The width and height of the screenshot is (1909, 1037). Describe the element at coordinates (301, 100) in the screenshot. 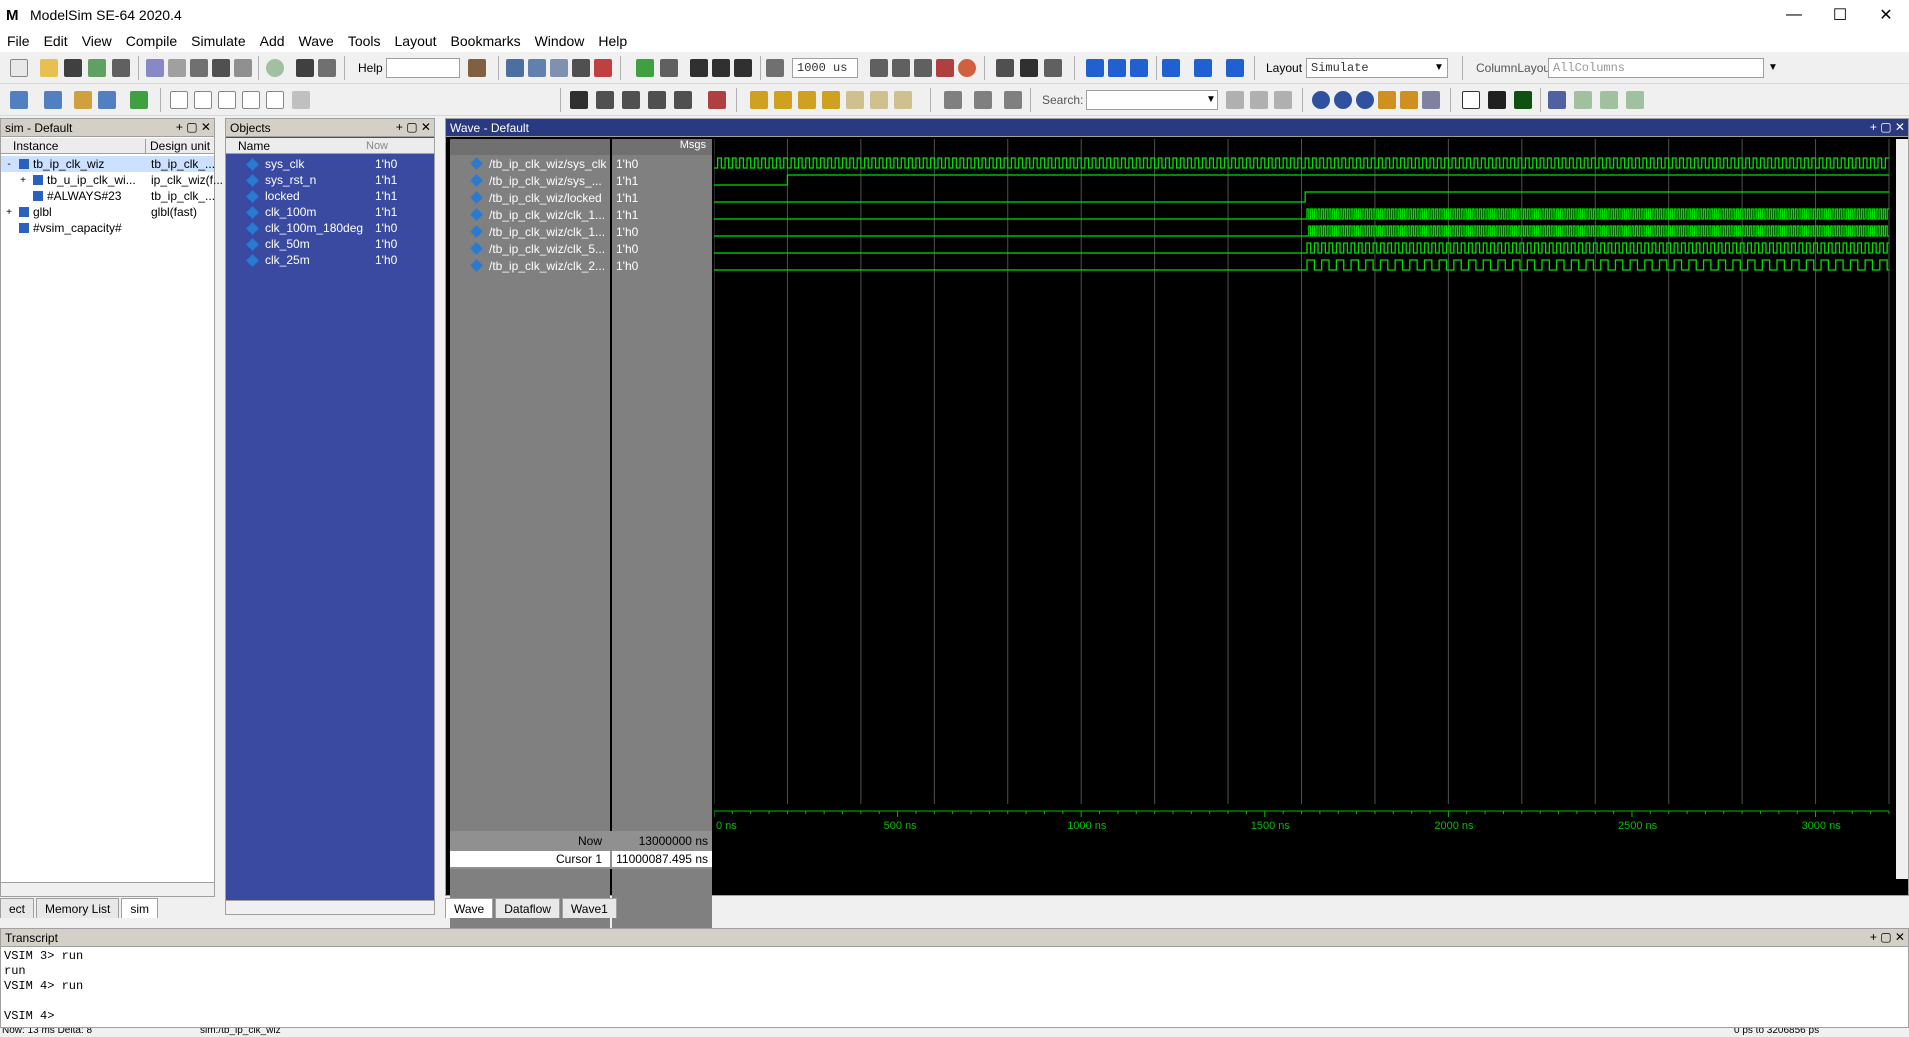

I see `wave-format-clear-icon` at that location.